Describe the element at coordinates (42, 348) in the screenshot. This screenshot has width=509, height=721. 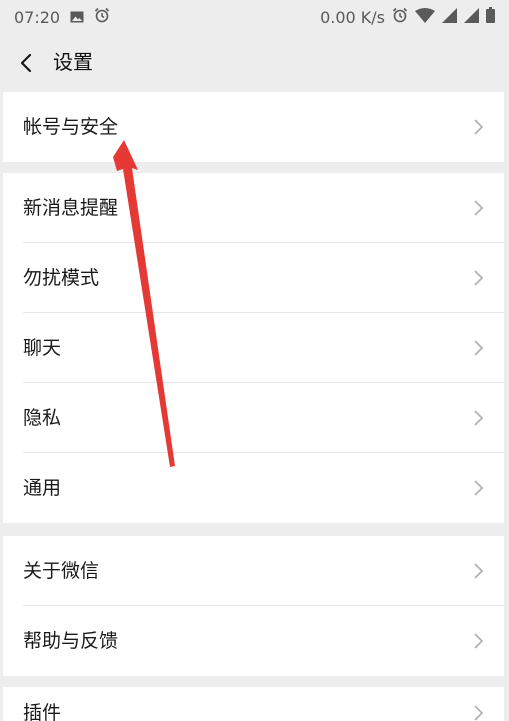
I see `settings-item-label: 聊天` at that location.